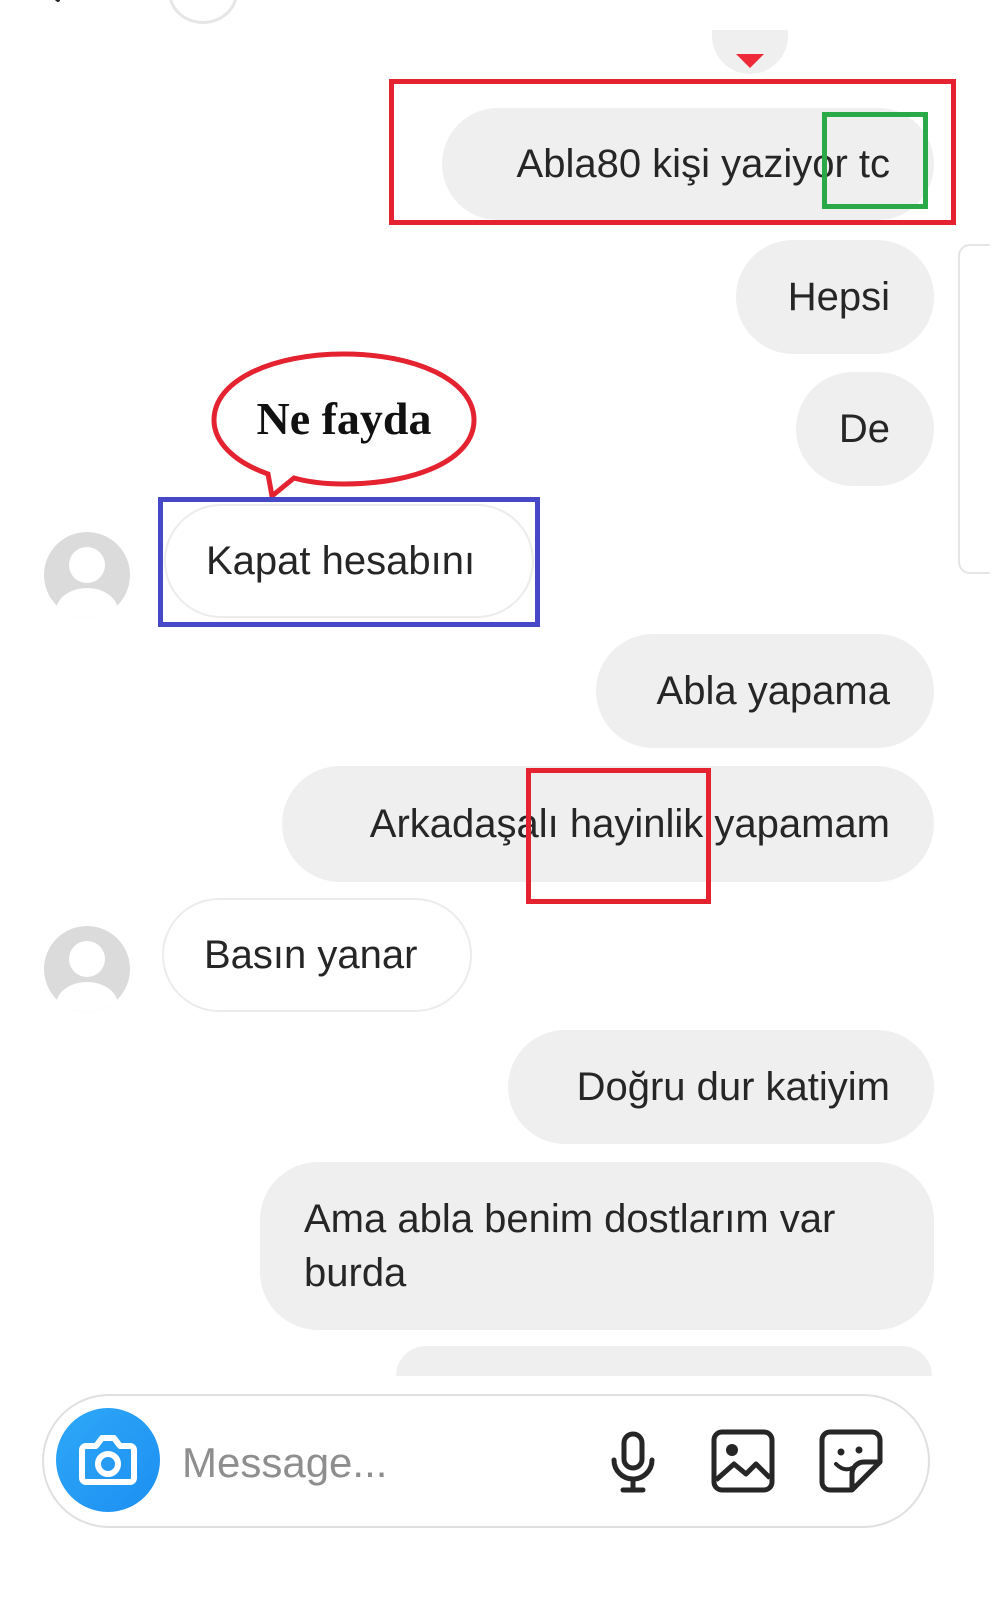 Image resolution: width=992 pixels, height=1600 pixels. Describe the element at coordinates (618, 836) in the screenshot. I see `annotation-red-box` at that location.